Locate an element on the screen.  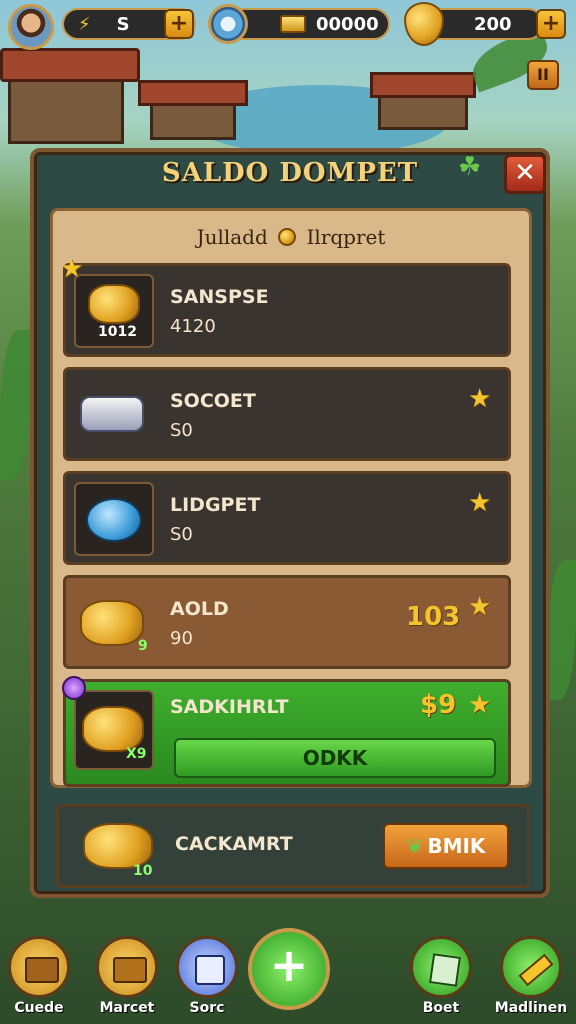
wallet-subtitle: Julladd Ilrqpret is located at coordinates (291, 237).